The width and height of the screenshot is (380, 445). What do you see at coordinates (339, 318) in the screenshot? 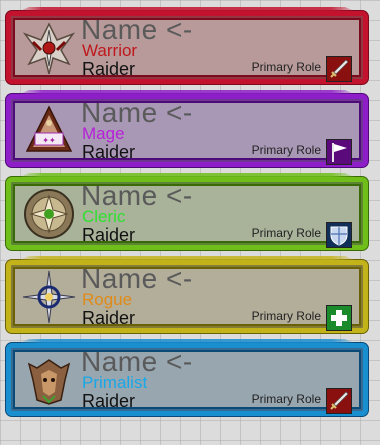
I see `healer-cross-icon` at bounding box center [339, 318].